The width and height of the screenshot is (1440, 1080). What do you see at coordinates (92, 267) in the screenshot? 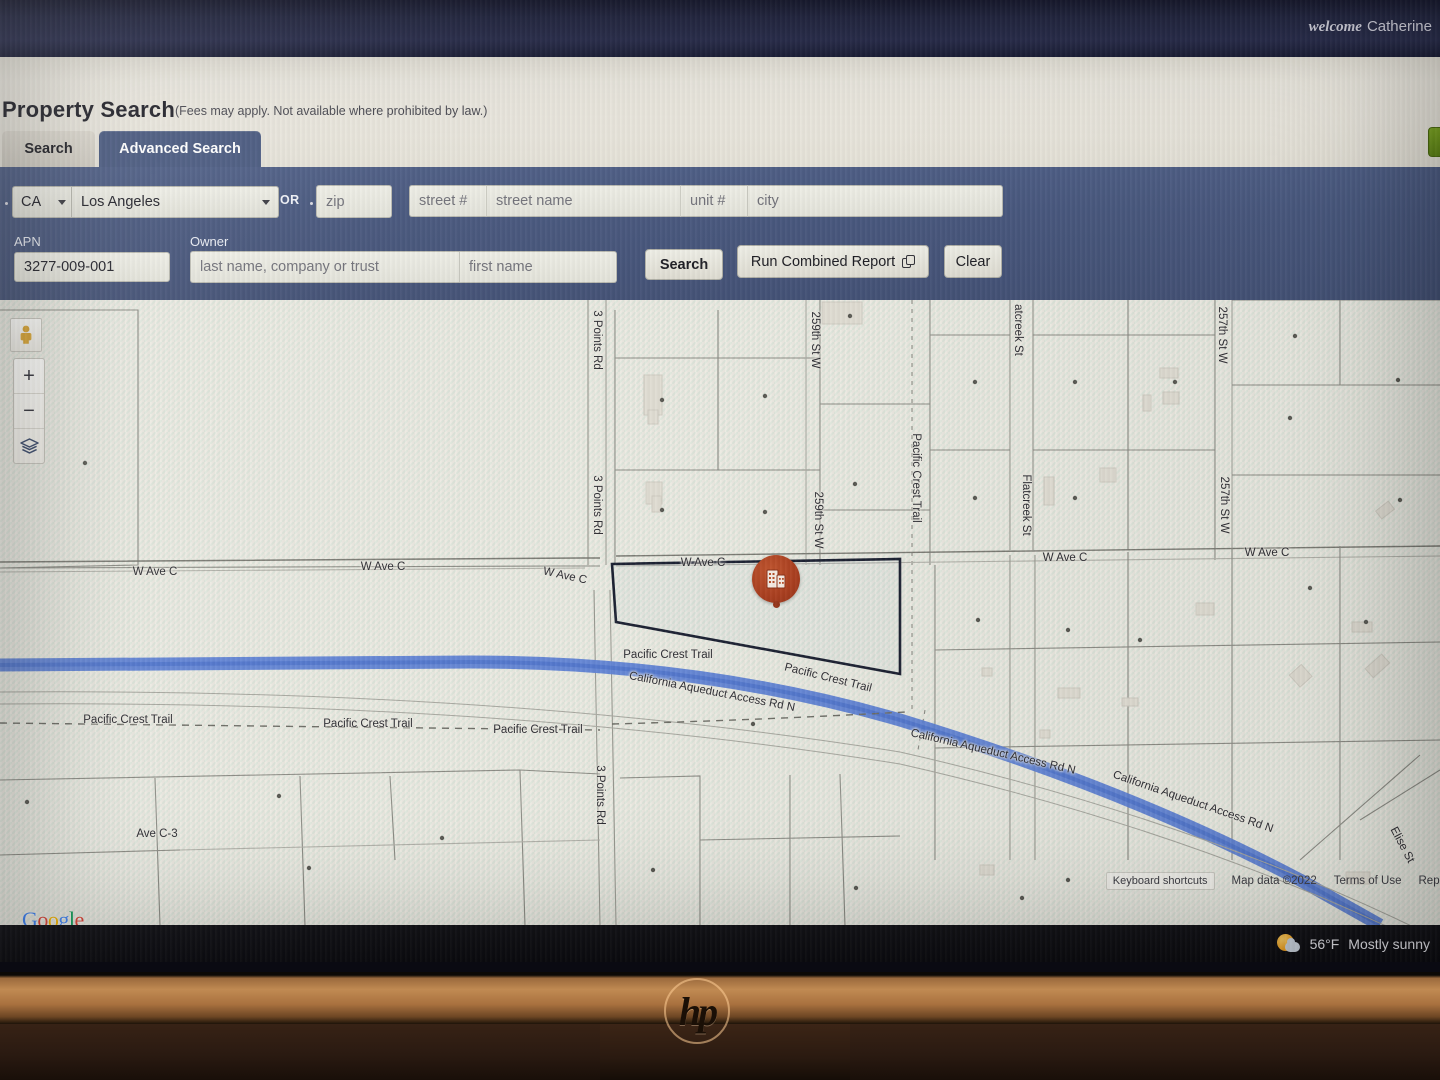
I see `apn-input: 3277-009-001` at bounding box center [92, 267].